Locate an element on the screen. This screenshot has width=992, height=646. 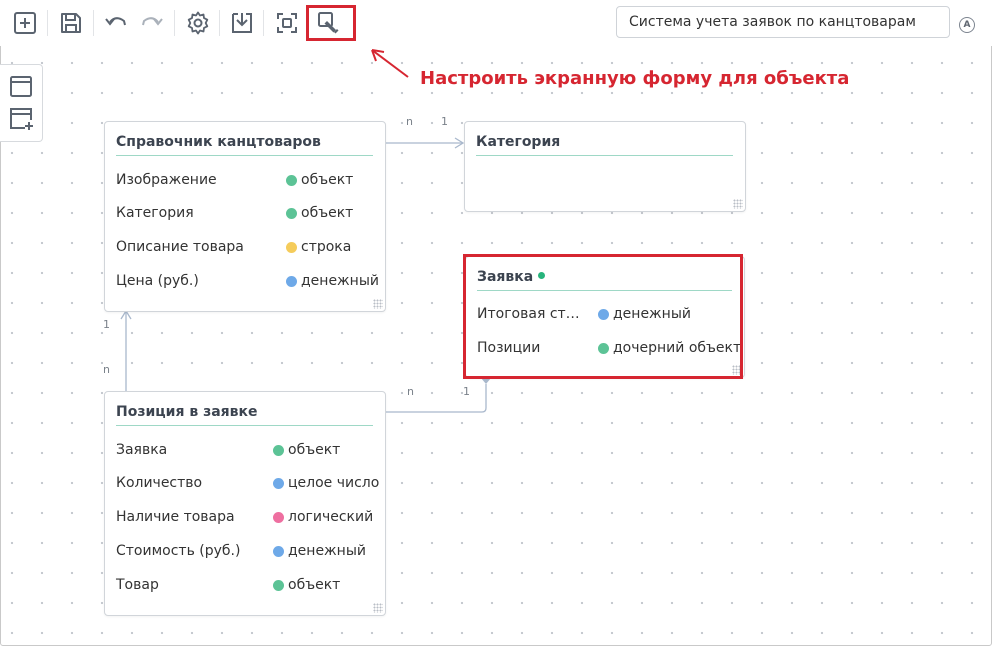
field-type: строка is located at coordinates (318, 247).